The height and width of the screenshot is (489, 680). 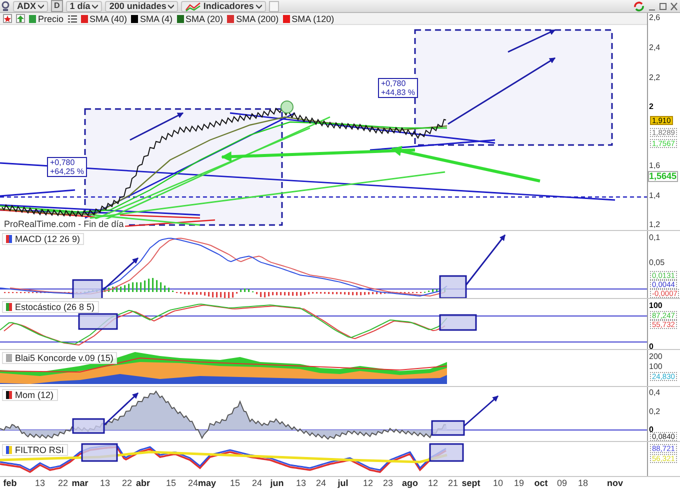 I want to click on highlight-circle, so click(x=287, y=107).